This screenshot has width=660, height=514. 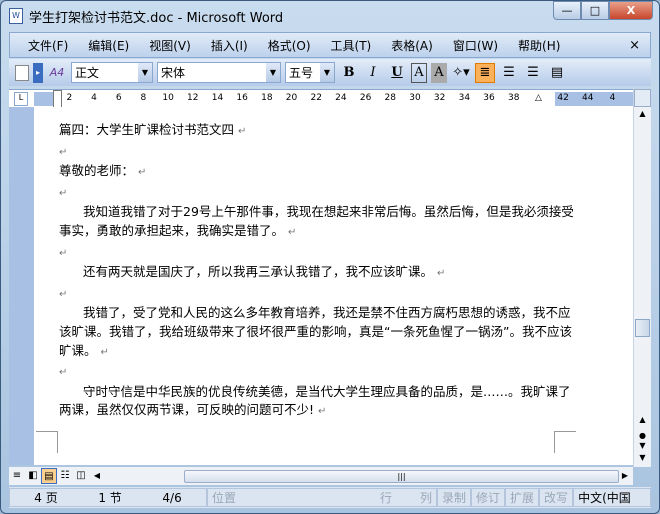 What do you see at coordinates (454, 497) in the screenshot?
I see `macro-record-status: 录制` at bounding box center [454, 497].